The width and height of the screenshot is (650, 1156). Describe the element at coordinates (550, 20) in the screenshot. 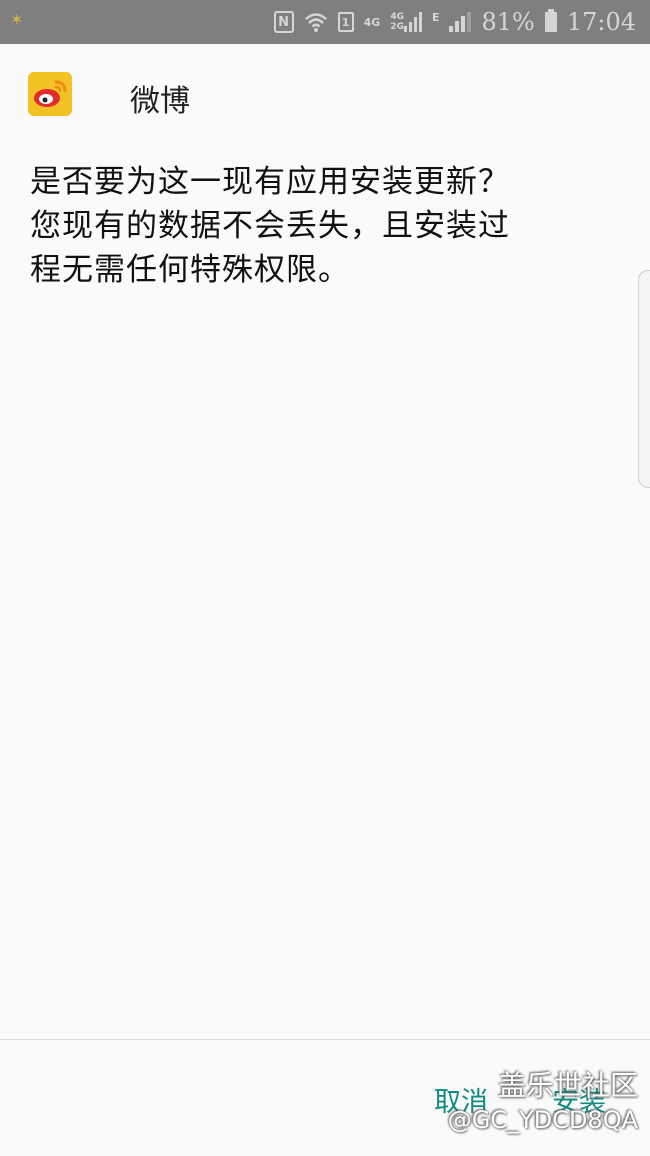

I see `battery-icon` at that location.